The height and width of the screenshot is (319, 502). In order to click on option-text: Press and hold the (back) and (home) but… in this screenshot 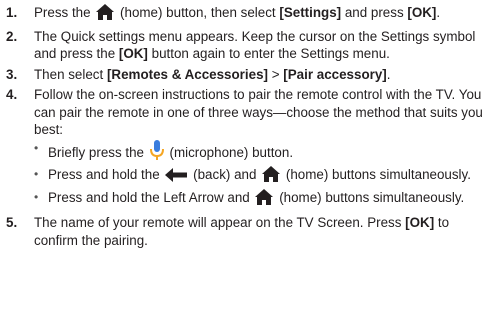, I will do `click(272, 176)`.